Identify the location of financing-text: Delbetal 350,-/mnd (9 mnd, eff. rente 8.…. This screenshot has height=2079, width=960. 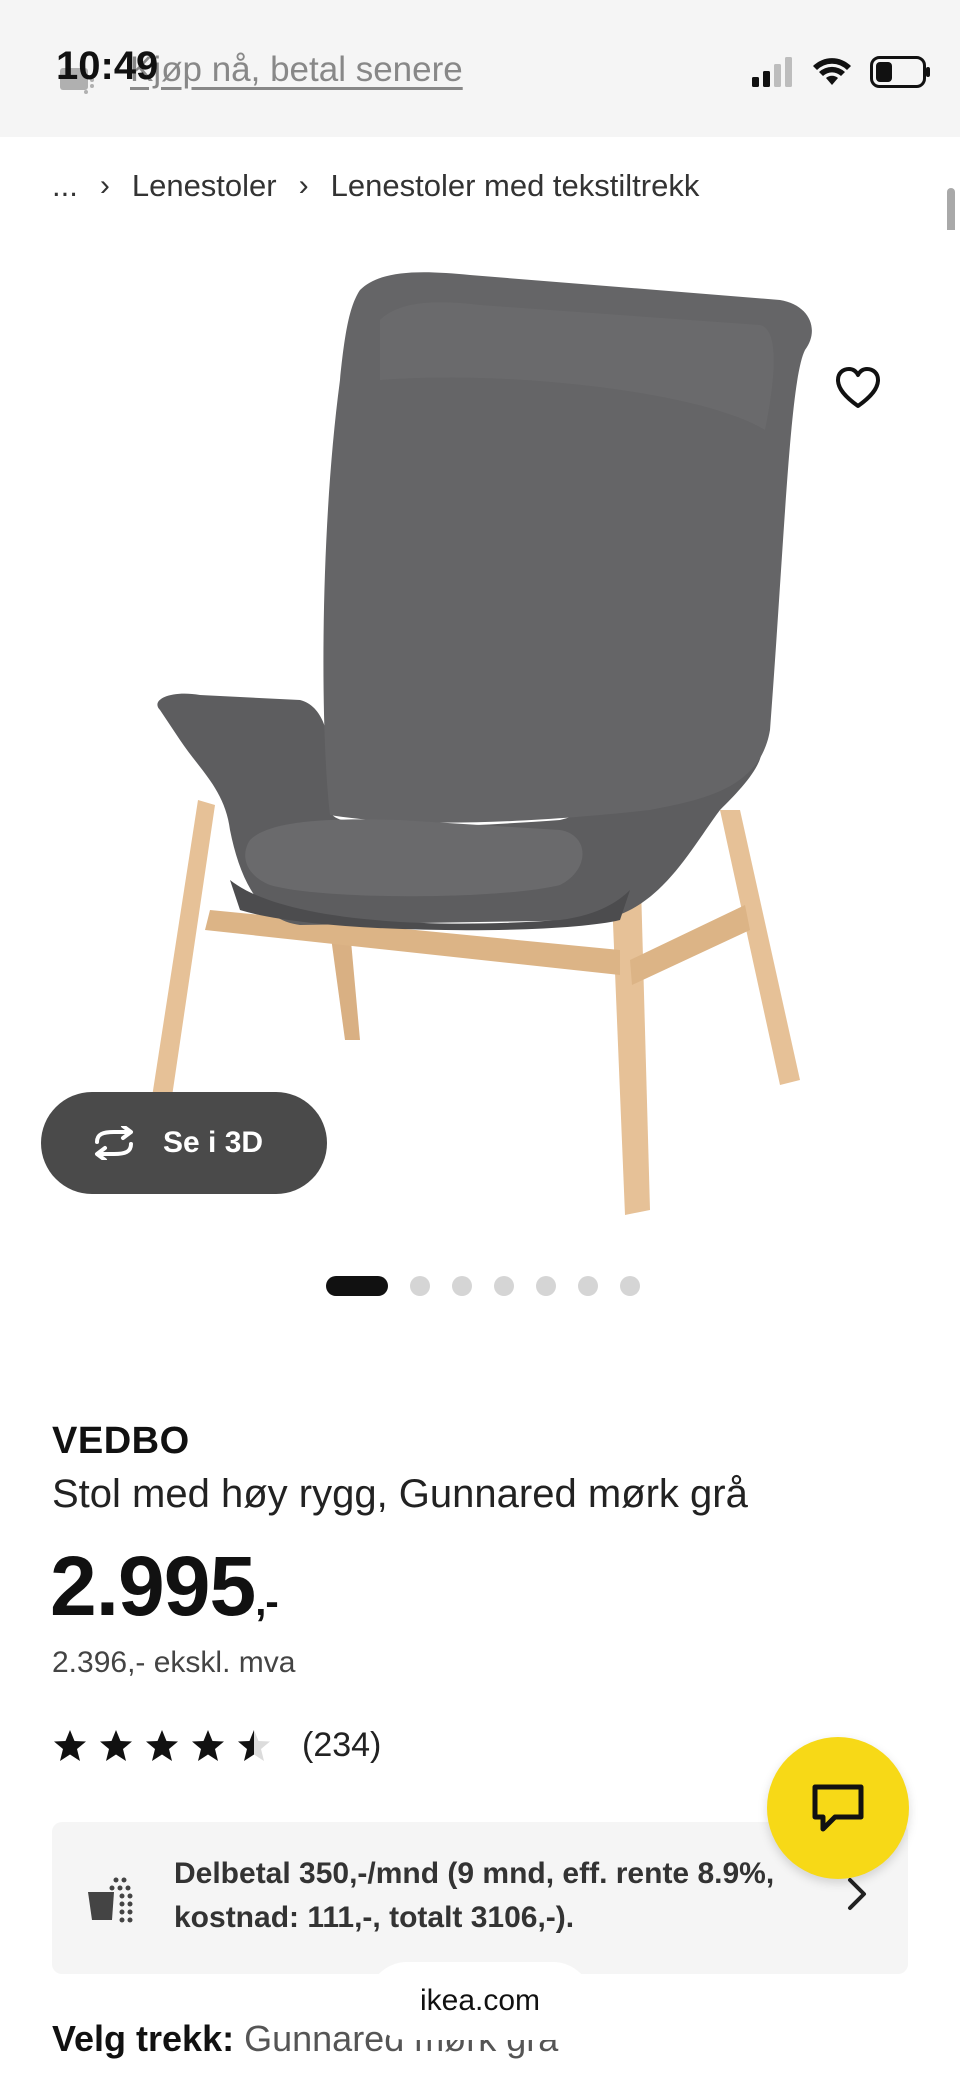
(474, 1895).